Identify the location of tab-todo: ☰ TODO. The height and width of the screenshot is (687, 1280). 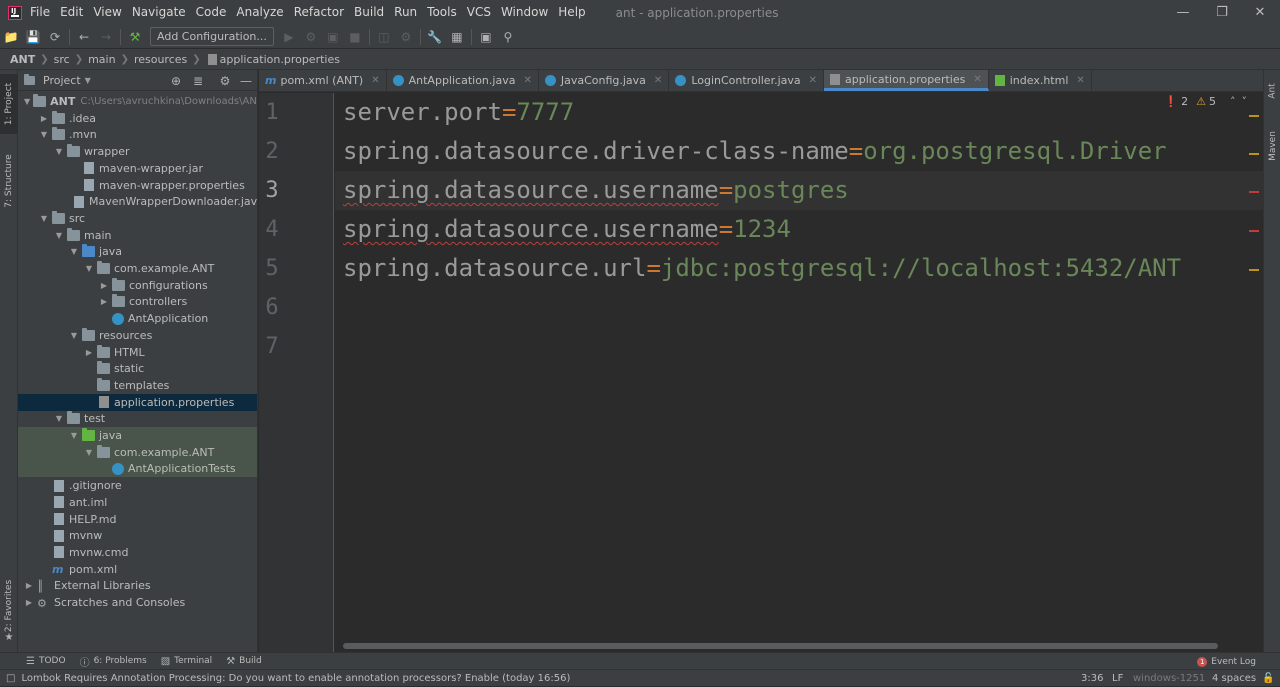
(46, 661).